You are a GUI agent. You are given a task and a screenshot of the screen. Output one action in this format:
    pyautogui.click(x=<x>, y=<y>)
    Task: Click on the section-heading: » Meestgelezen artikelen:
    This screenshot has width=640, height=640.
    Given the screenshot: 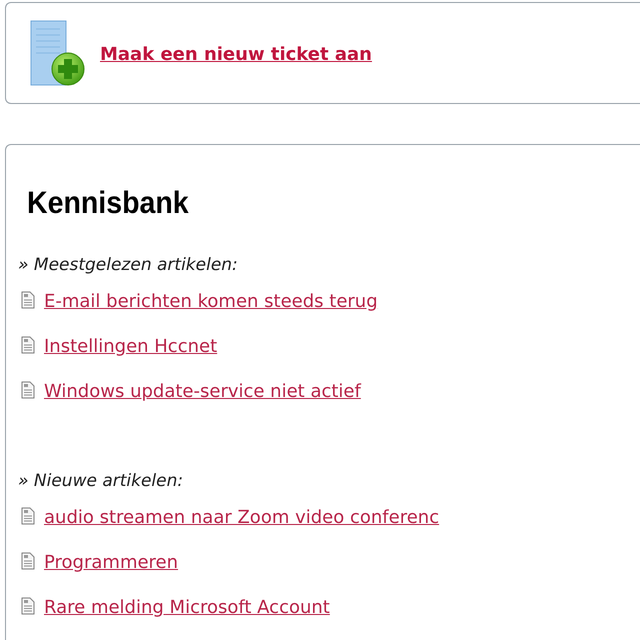 What is the action you would take?
    pyautogui.click(x=128, y=265)
    